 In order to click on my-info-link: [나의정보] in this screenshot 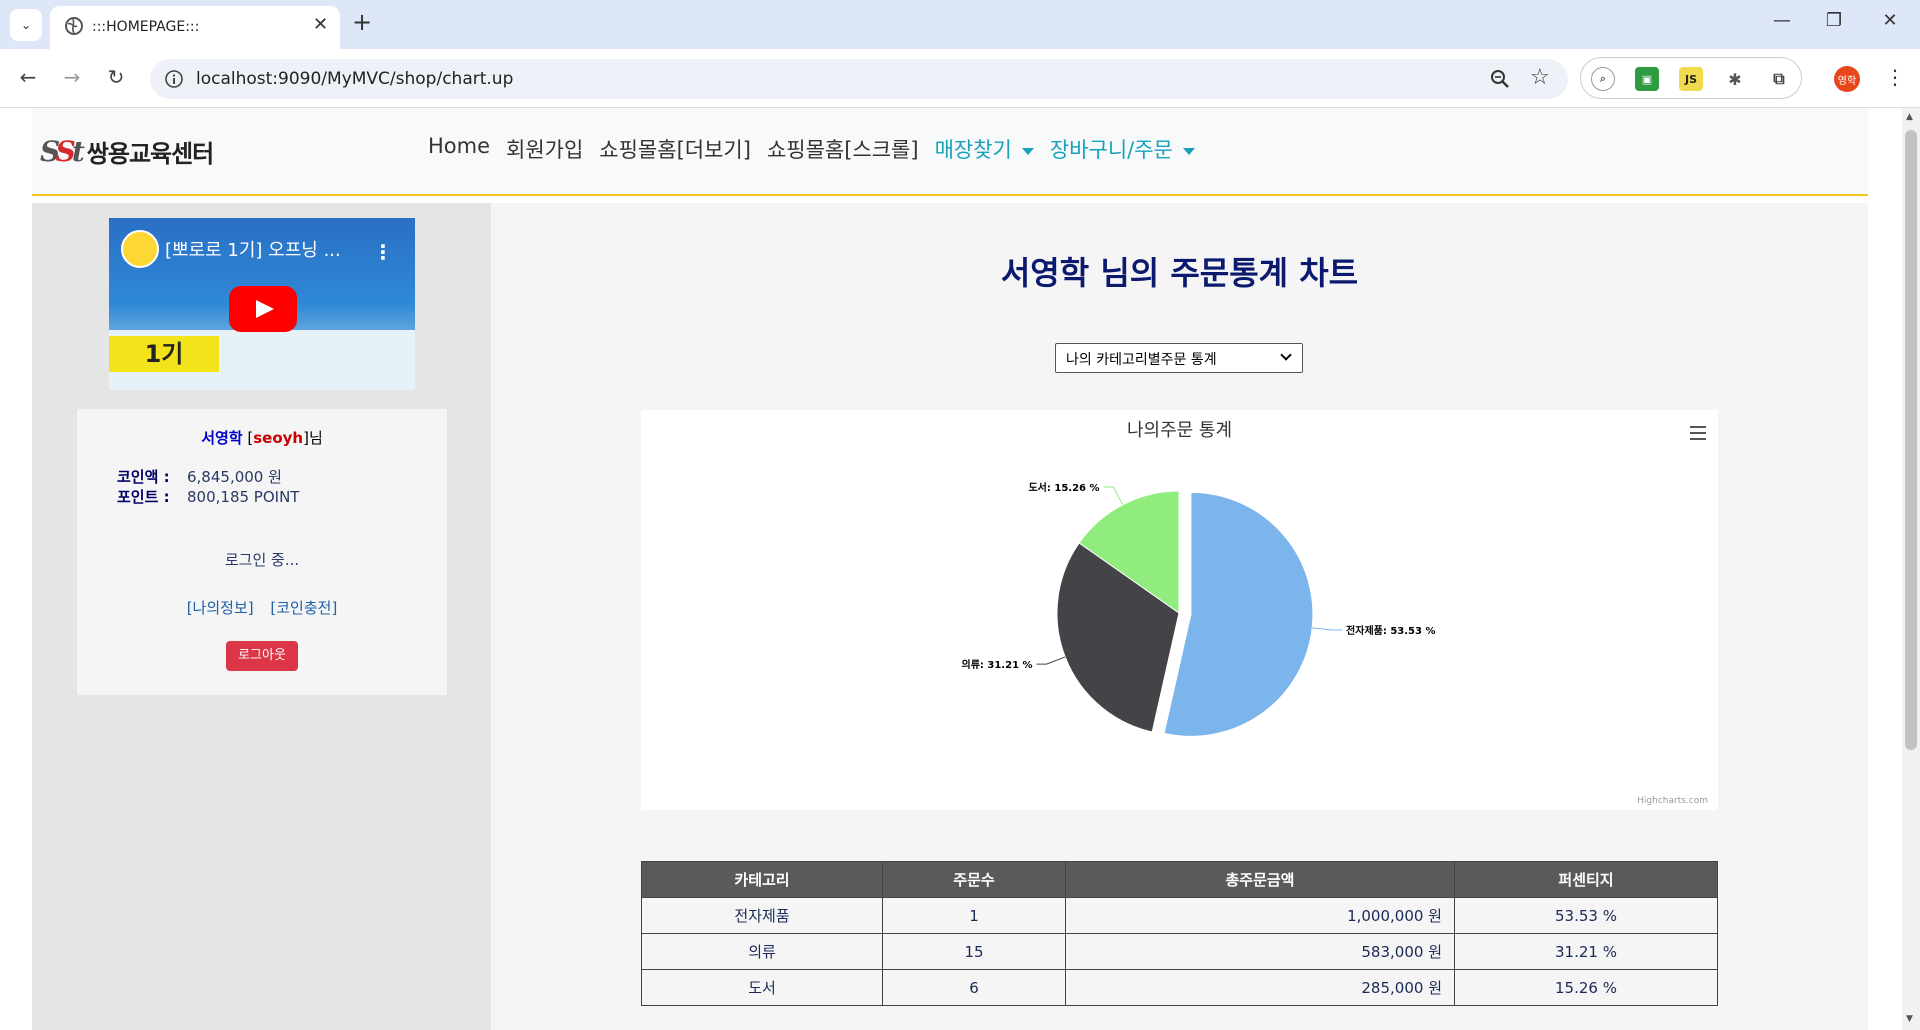, I will do `click(220, 608)`.